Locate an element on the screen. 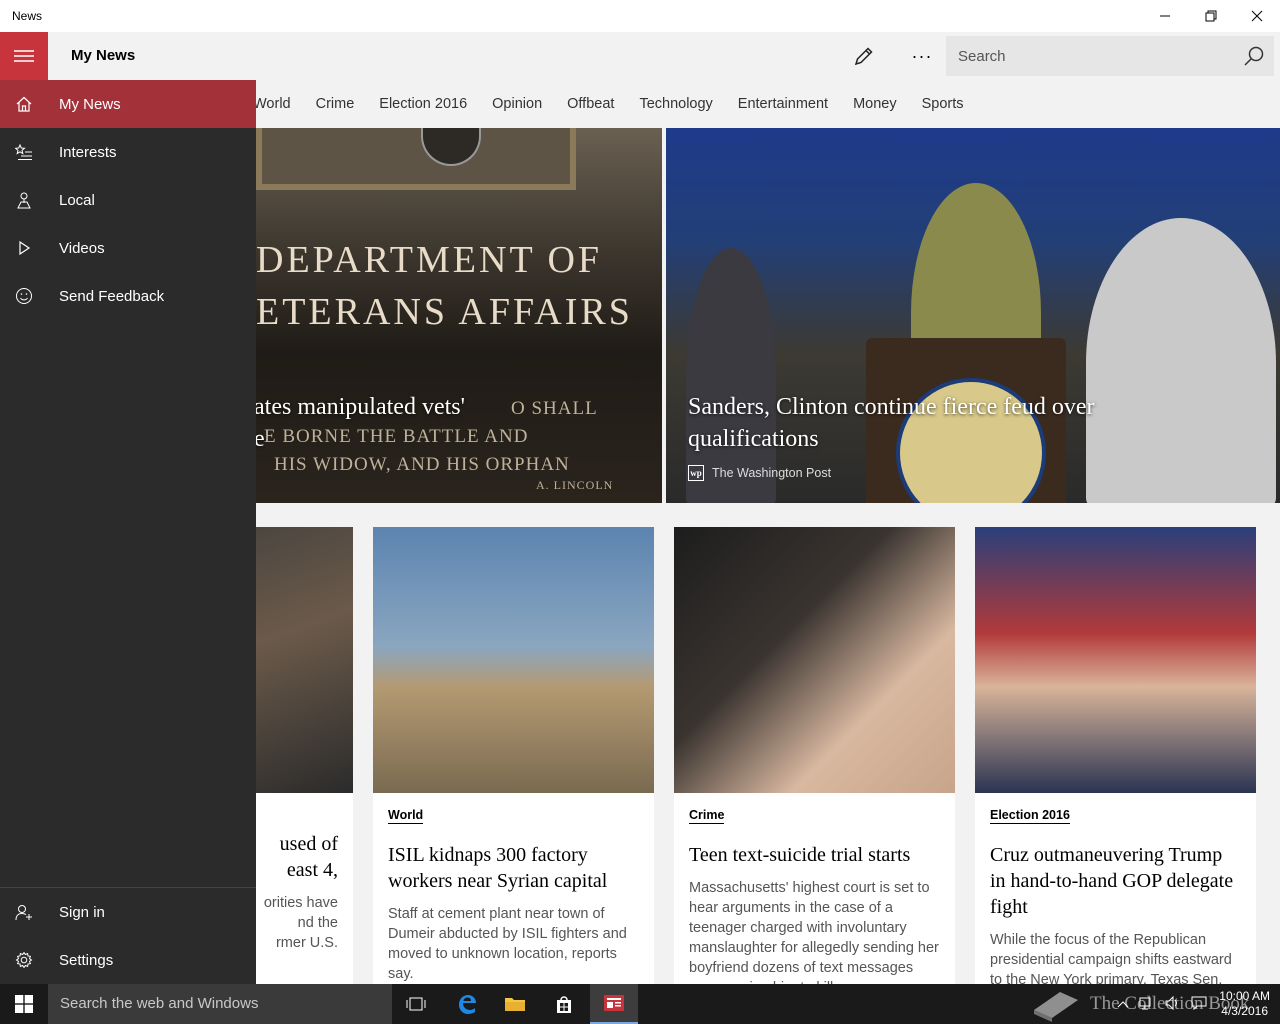 The height and width of the screenshot is (1024, 1280). home-icon is located at coordinates (24, 104).